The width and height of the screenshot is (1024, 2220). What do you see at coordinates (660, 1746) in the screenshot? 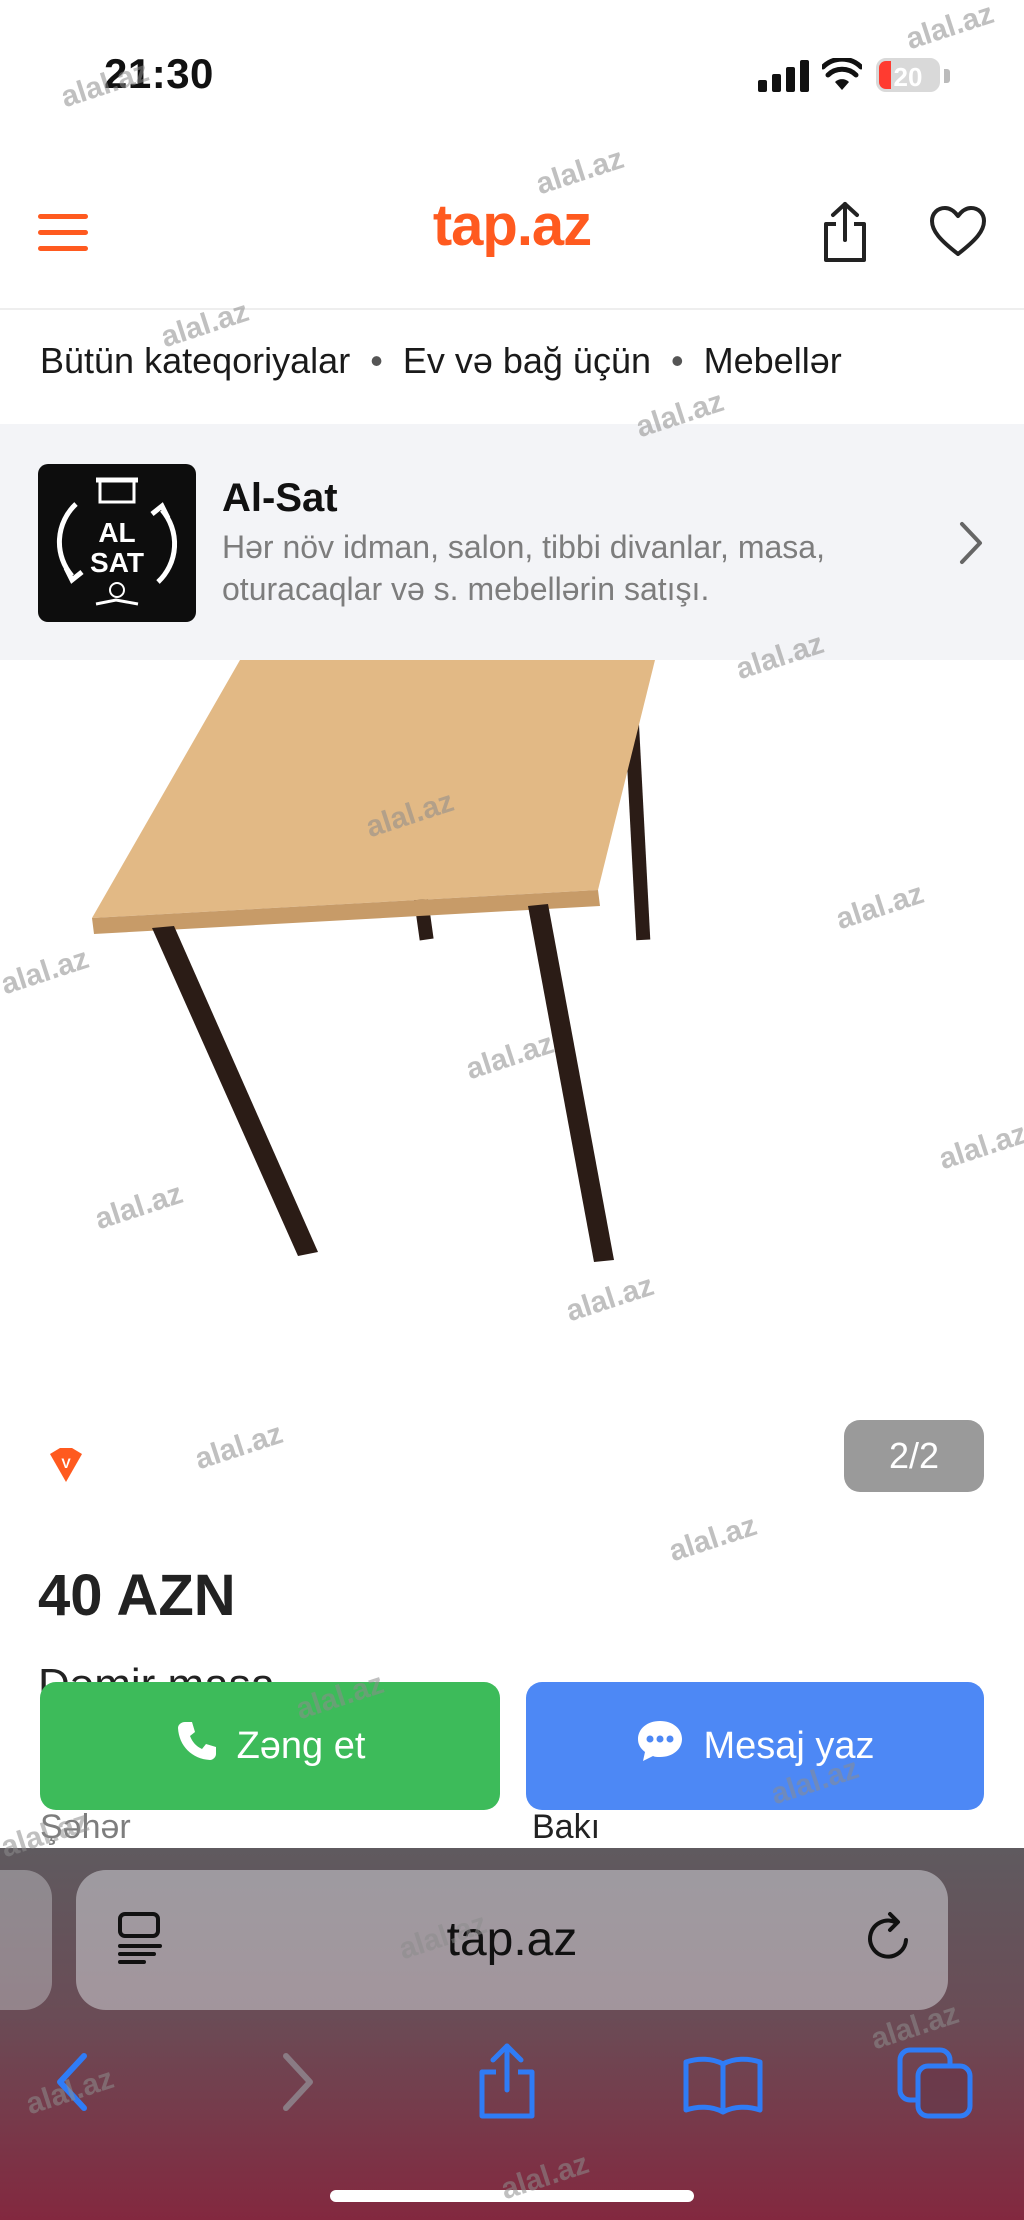
I see `chat-bubble-icon` at bounding box center [660, 1746].